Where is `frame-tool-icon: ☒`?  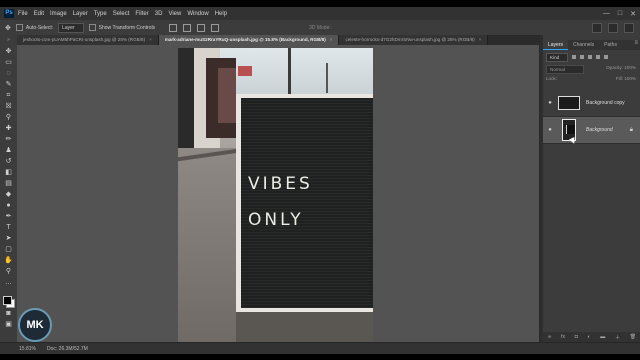 frame-tool-icon: ☒ is located at coordinates (8, 106).